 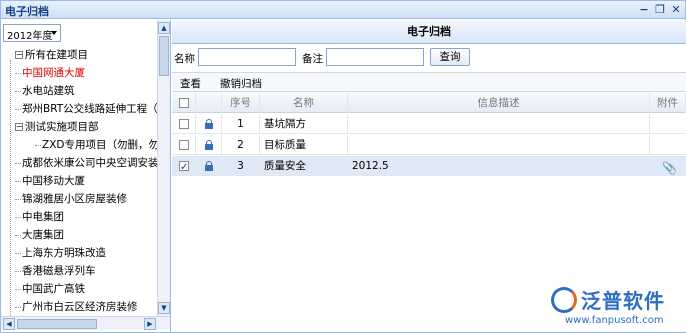 What do you see at coordinates (50, 181) in the screenshot?
I see `tree-node: 中国移动大厦` at bounding box center [50, 181].